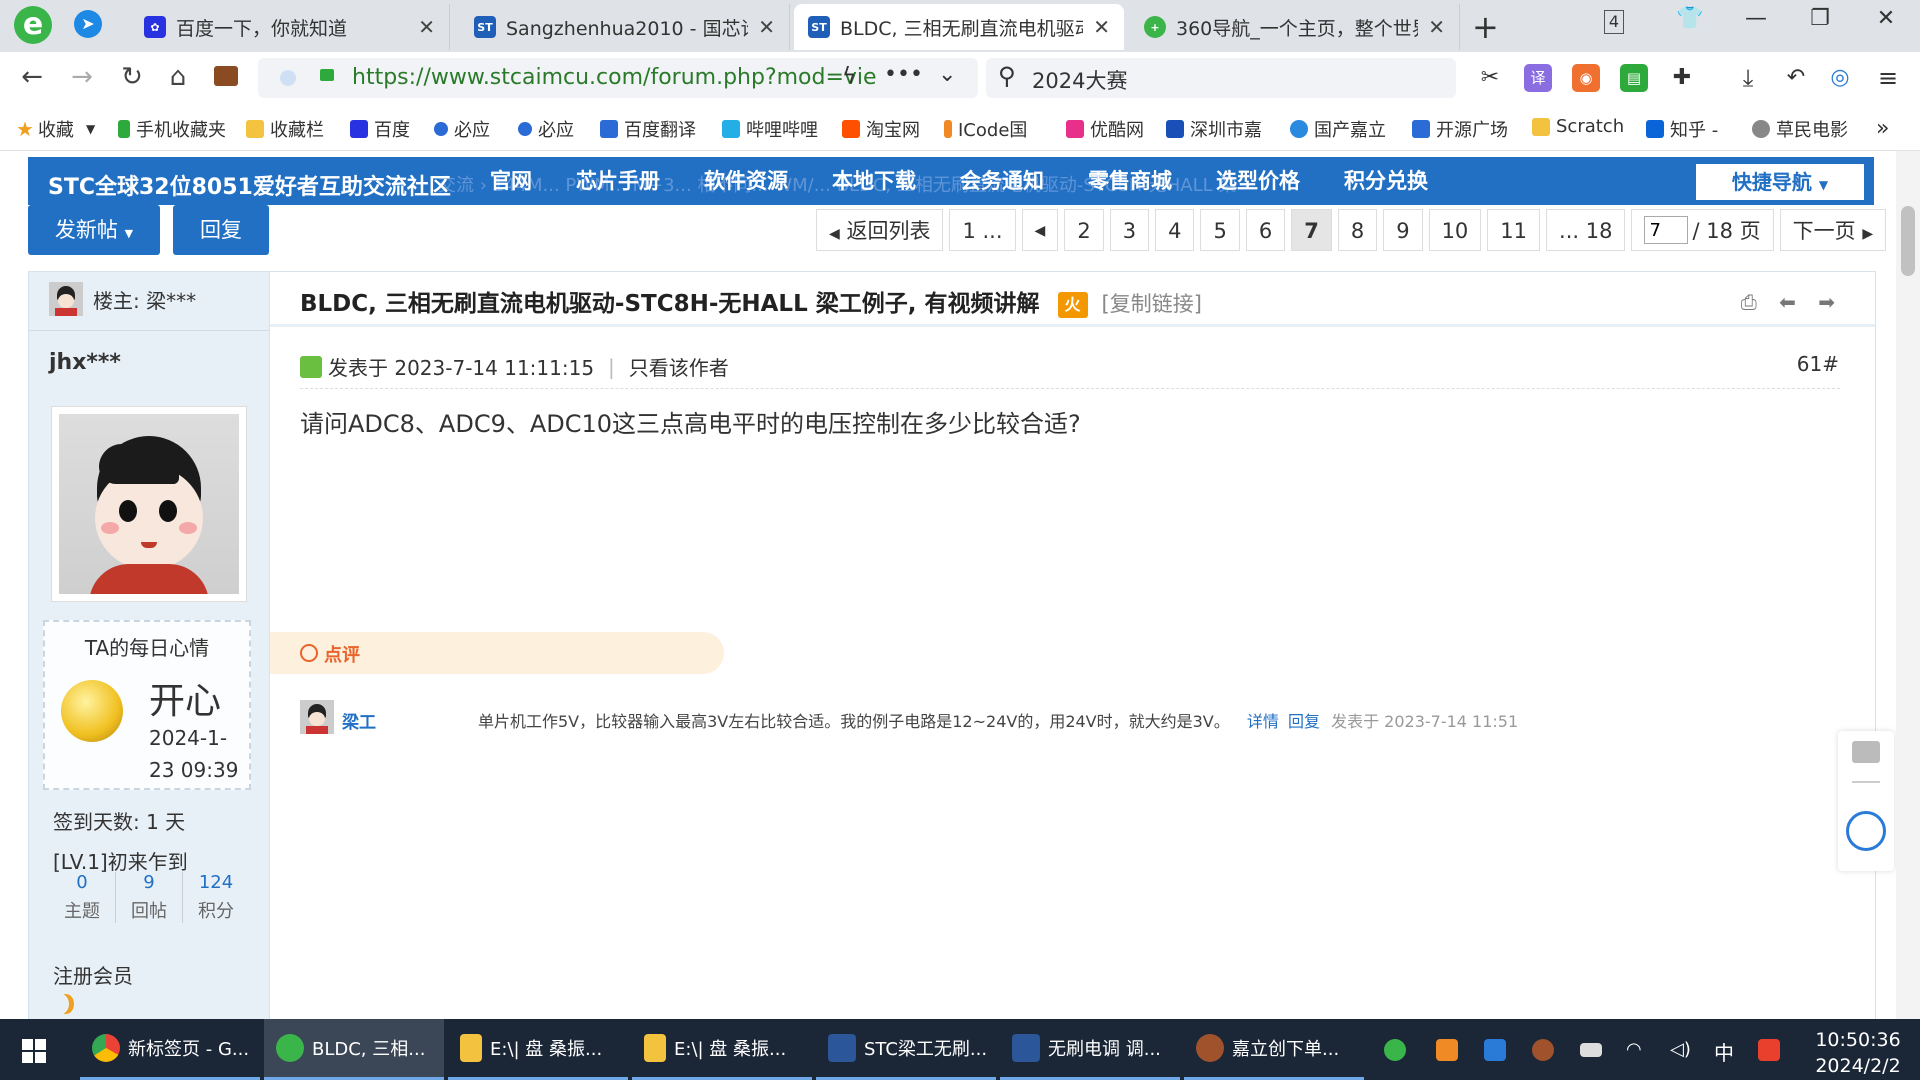 The width and height of the screenshot is (1920, 1080). I want to click on bookmark-jialichuang: 国产嘉立, so click(1338, 129).